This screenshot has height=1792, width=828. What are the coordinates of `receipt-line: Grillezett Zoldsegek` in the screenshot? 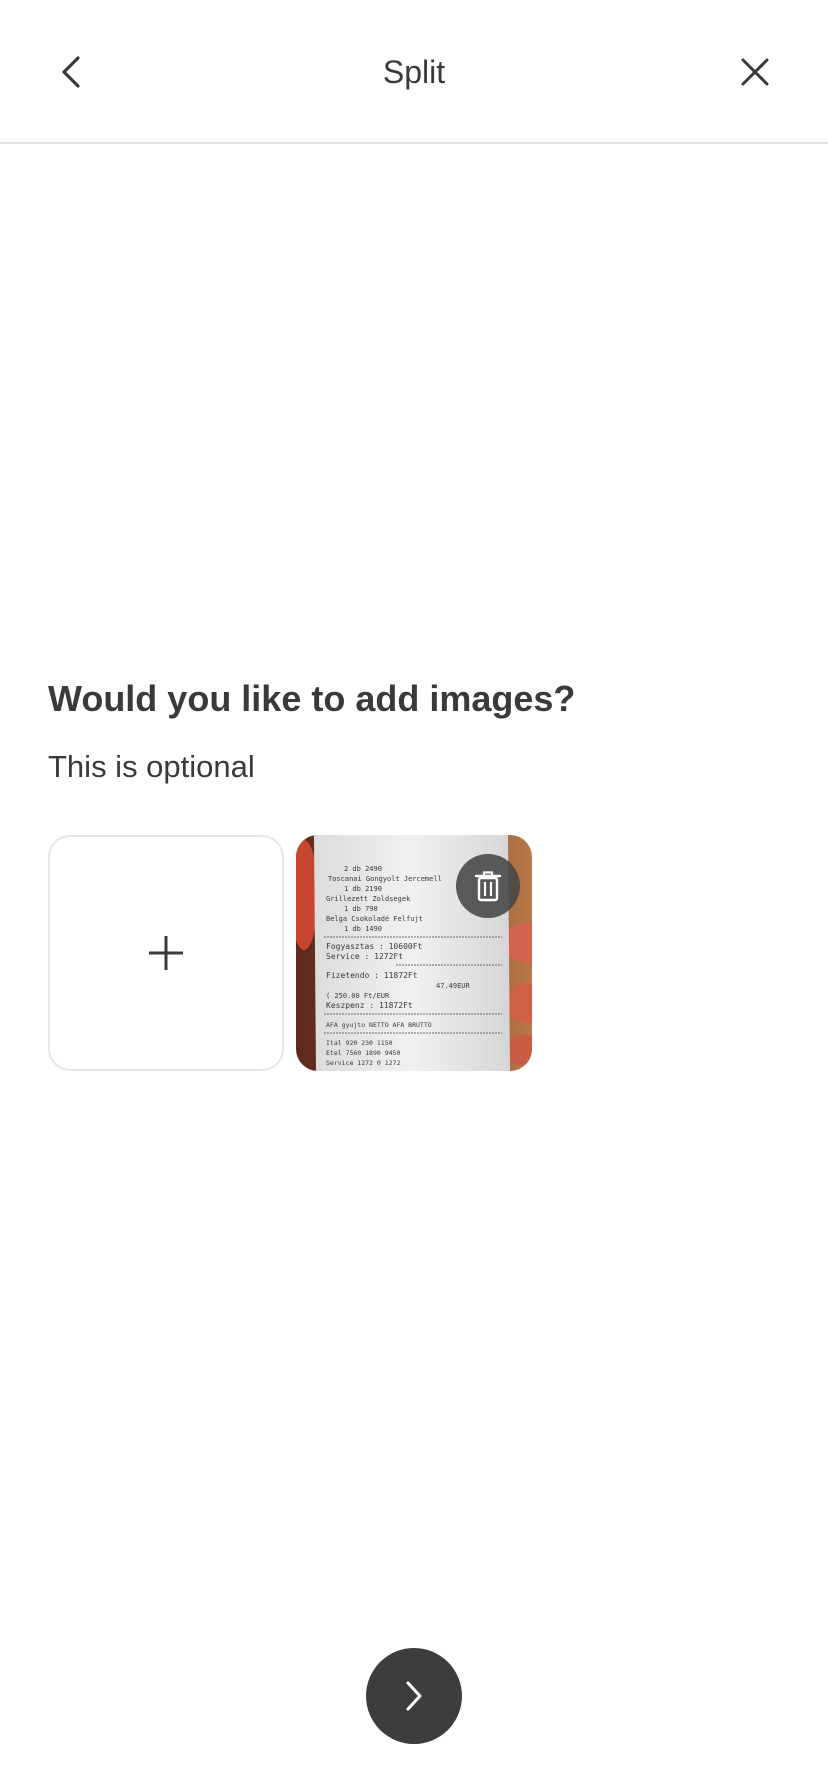 It's located at (368, 899).